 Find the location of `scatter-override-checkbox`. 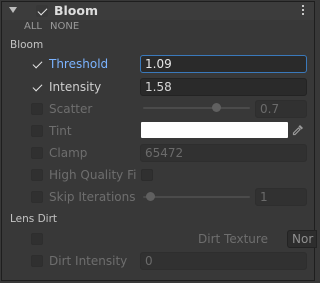

scatter-override-checkbox is located at coordinates (37, 109).